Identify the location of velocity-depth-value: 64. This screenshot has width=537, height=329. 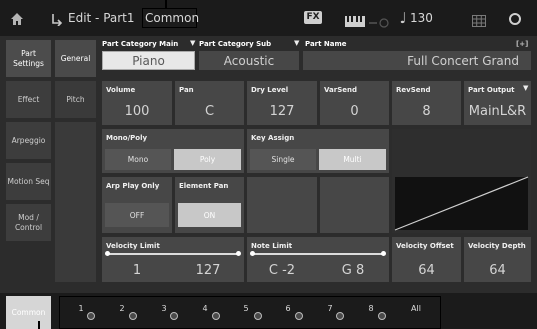
(497, 270).